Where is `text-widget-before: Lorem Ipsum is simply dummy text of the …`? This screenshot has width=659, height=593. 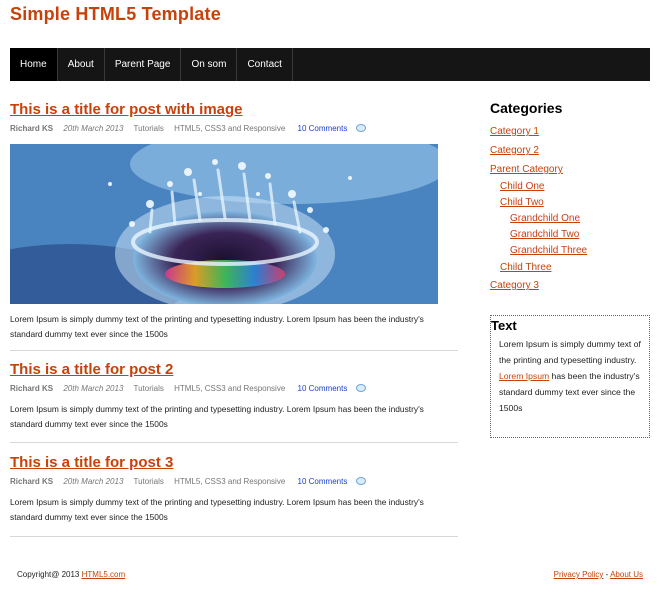 text-widget-before: Lorem Ipsum is simply dummy text of the … is located at coordinates (570, 352).